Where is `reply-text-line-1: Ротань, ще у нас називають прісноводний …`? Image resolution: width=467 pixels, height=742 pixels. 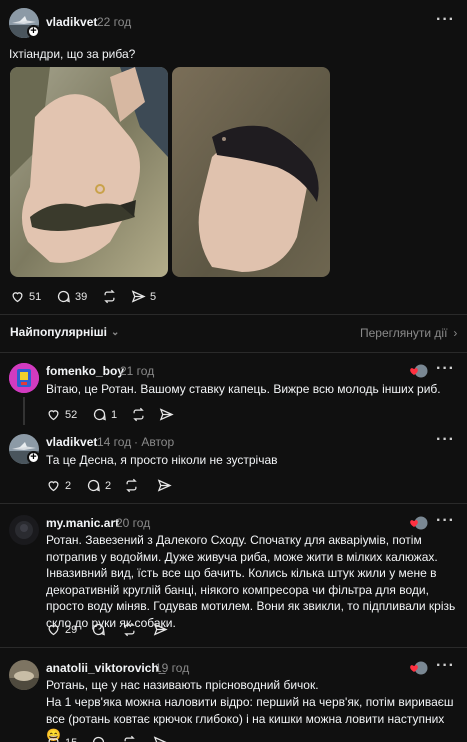
reply-text-line-1: Ротань, ще у нас називають прісноводний … is located at coordinates (182, 685).